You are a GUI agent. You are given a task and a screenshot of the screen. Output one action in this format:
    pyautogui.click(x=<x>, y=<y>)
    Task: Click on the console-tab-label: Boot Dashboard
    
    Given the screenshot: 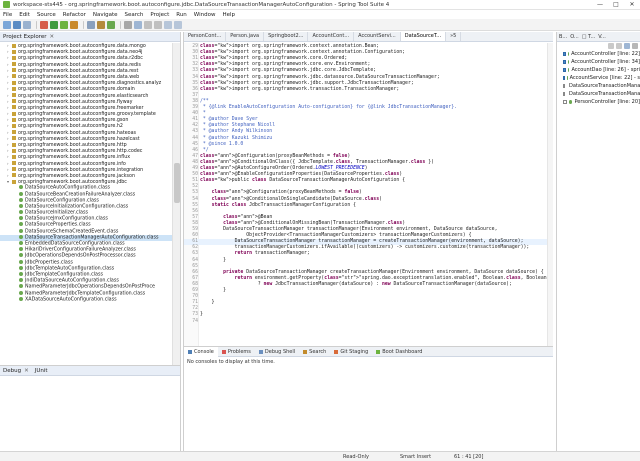 What is the action you would take?
    pyautogui.click(x=402, y=351)
    